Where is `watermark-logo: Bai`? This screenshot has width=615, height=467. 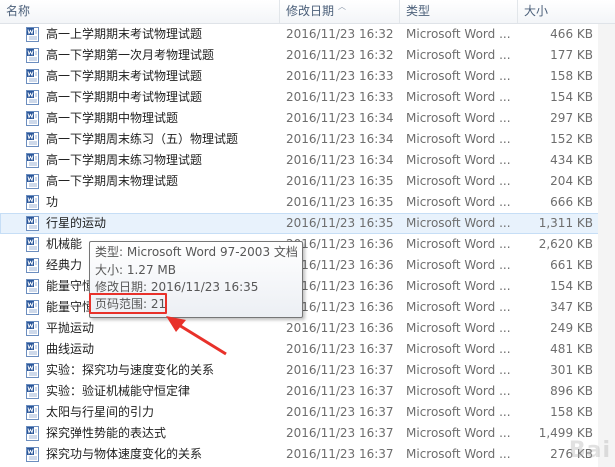 watermark-logo: Bai is located at coordinates (589, 450).